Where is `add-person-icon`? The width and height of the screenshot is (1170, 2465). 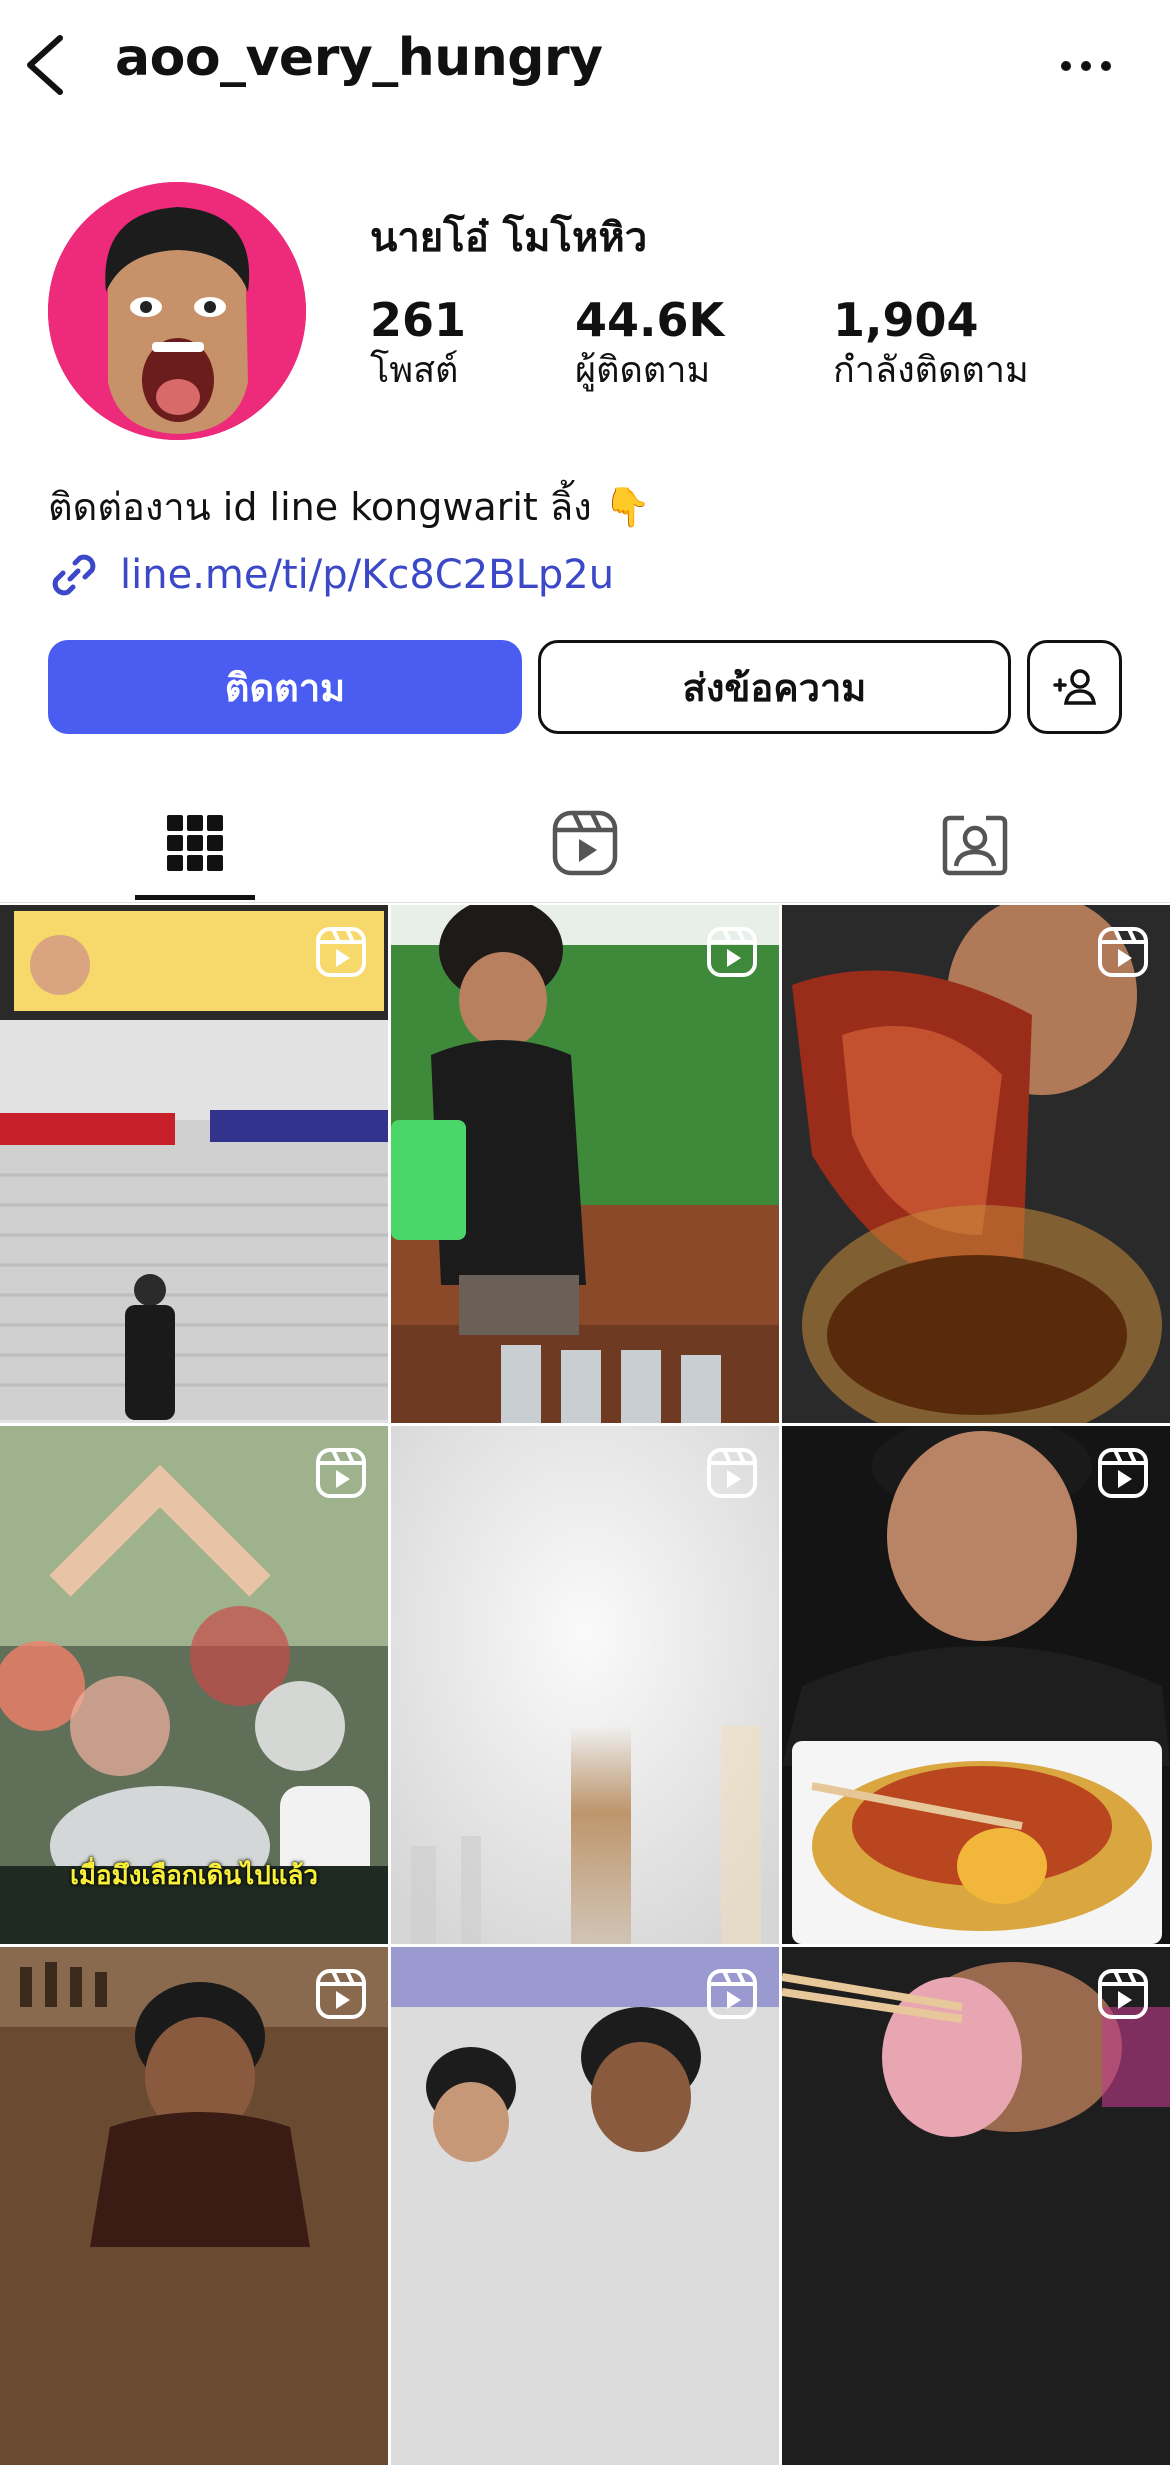 add-person-icon is located at coordinates (1074, 687).